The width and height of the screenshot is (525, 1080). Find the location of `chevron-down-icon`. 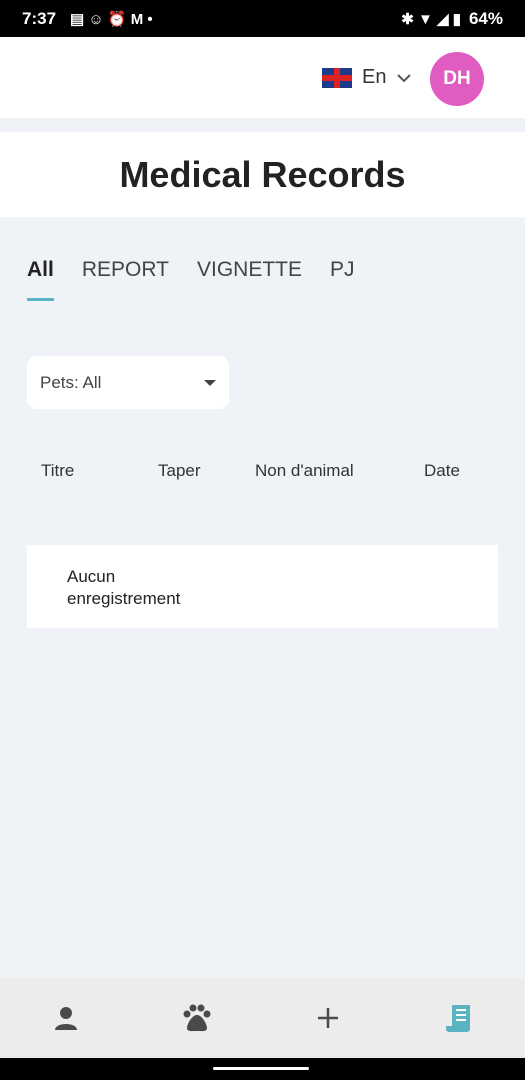

chevron-down-icon is located at coordinates (404, 77).